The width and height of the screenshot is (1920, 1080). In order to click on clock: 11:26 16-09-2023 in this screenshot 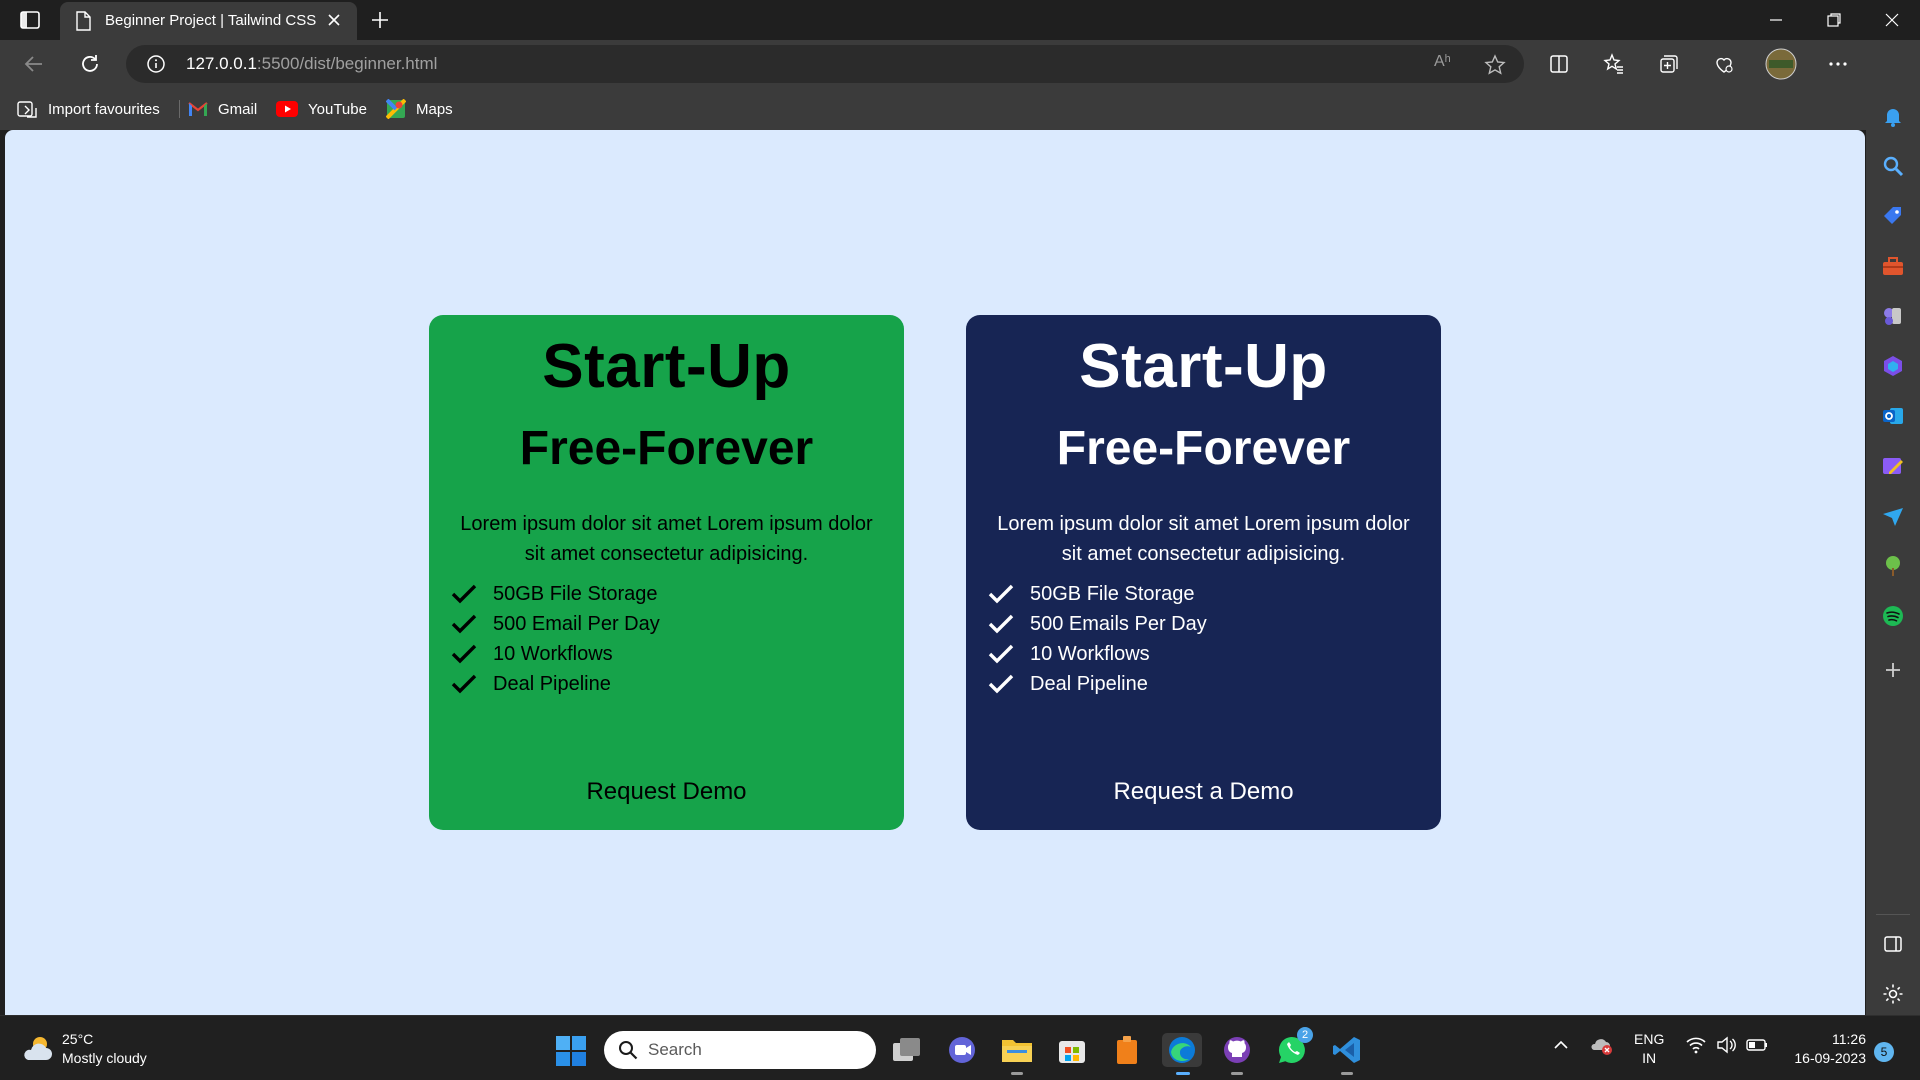, I will do `click(1826, 1049)`.